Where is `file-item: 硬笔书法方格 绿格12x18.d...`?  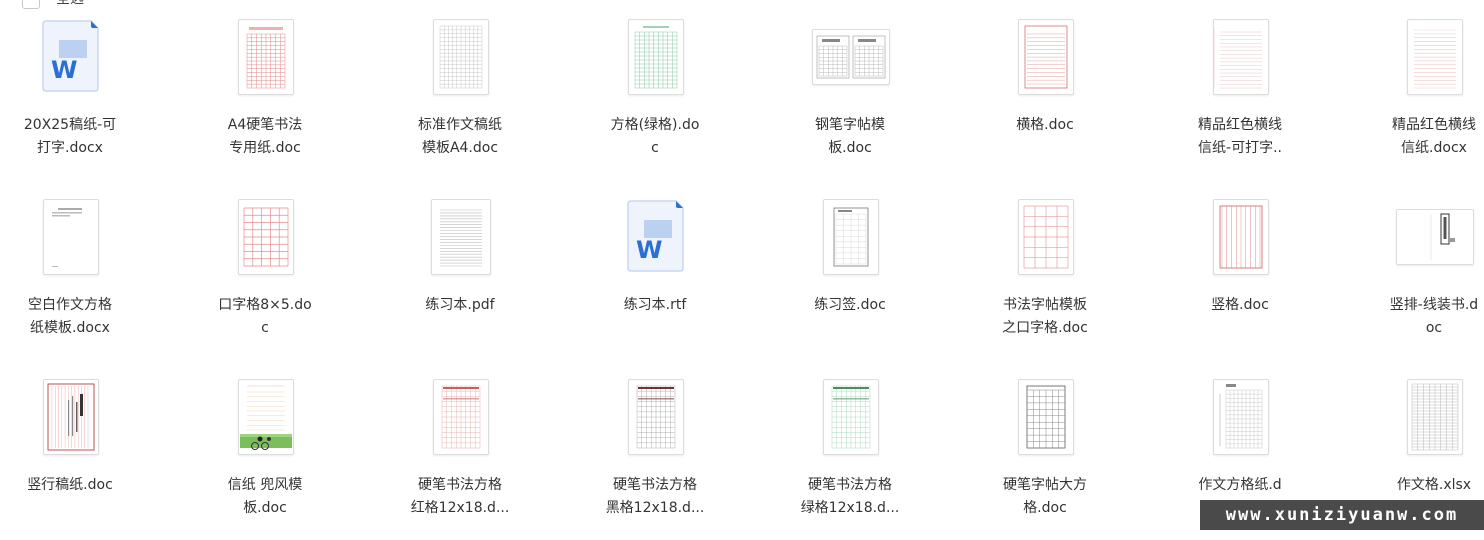
file-item: 硬笔书法方格 绿格12x18.d... is located at coordinates (850, 455).